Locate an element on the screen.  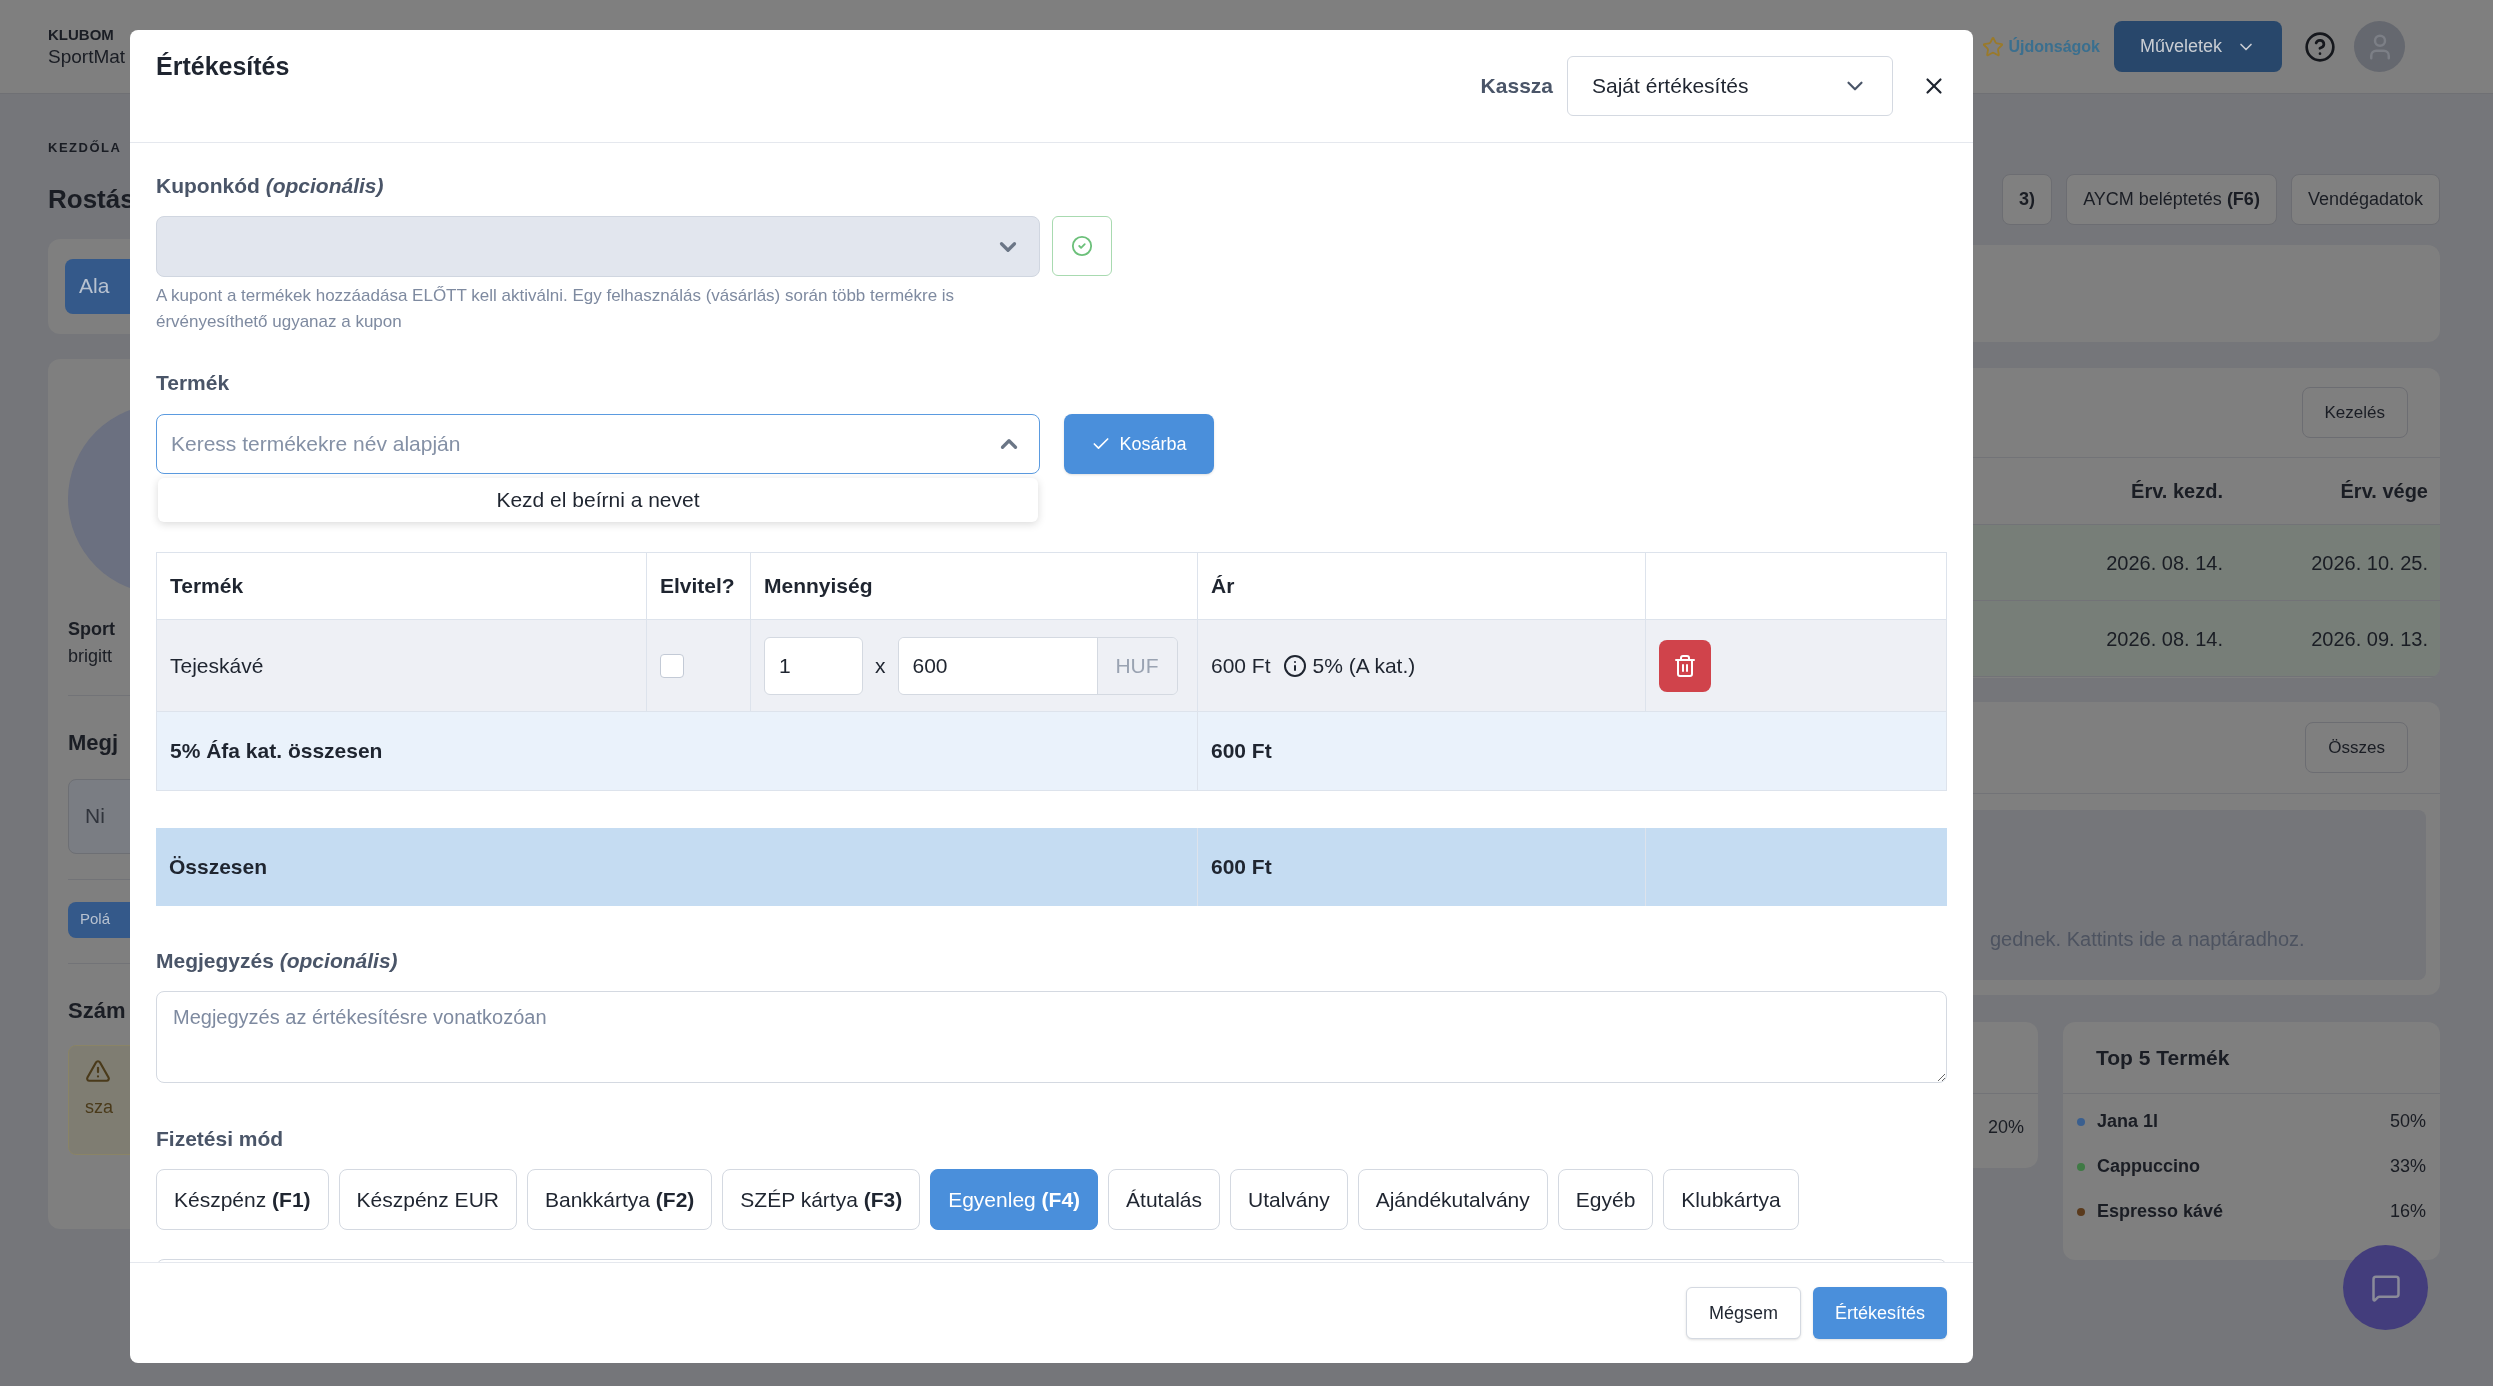
payment-method-button: Készpénz (F1) is located at coordinates (242, 1199).